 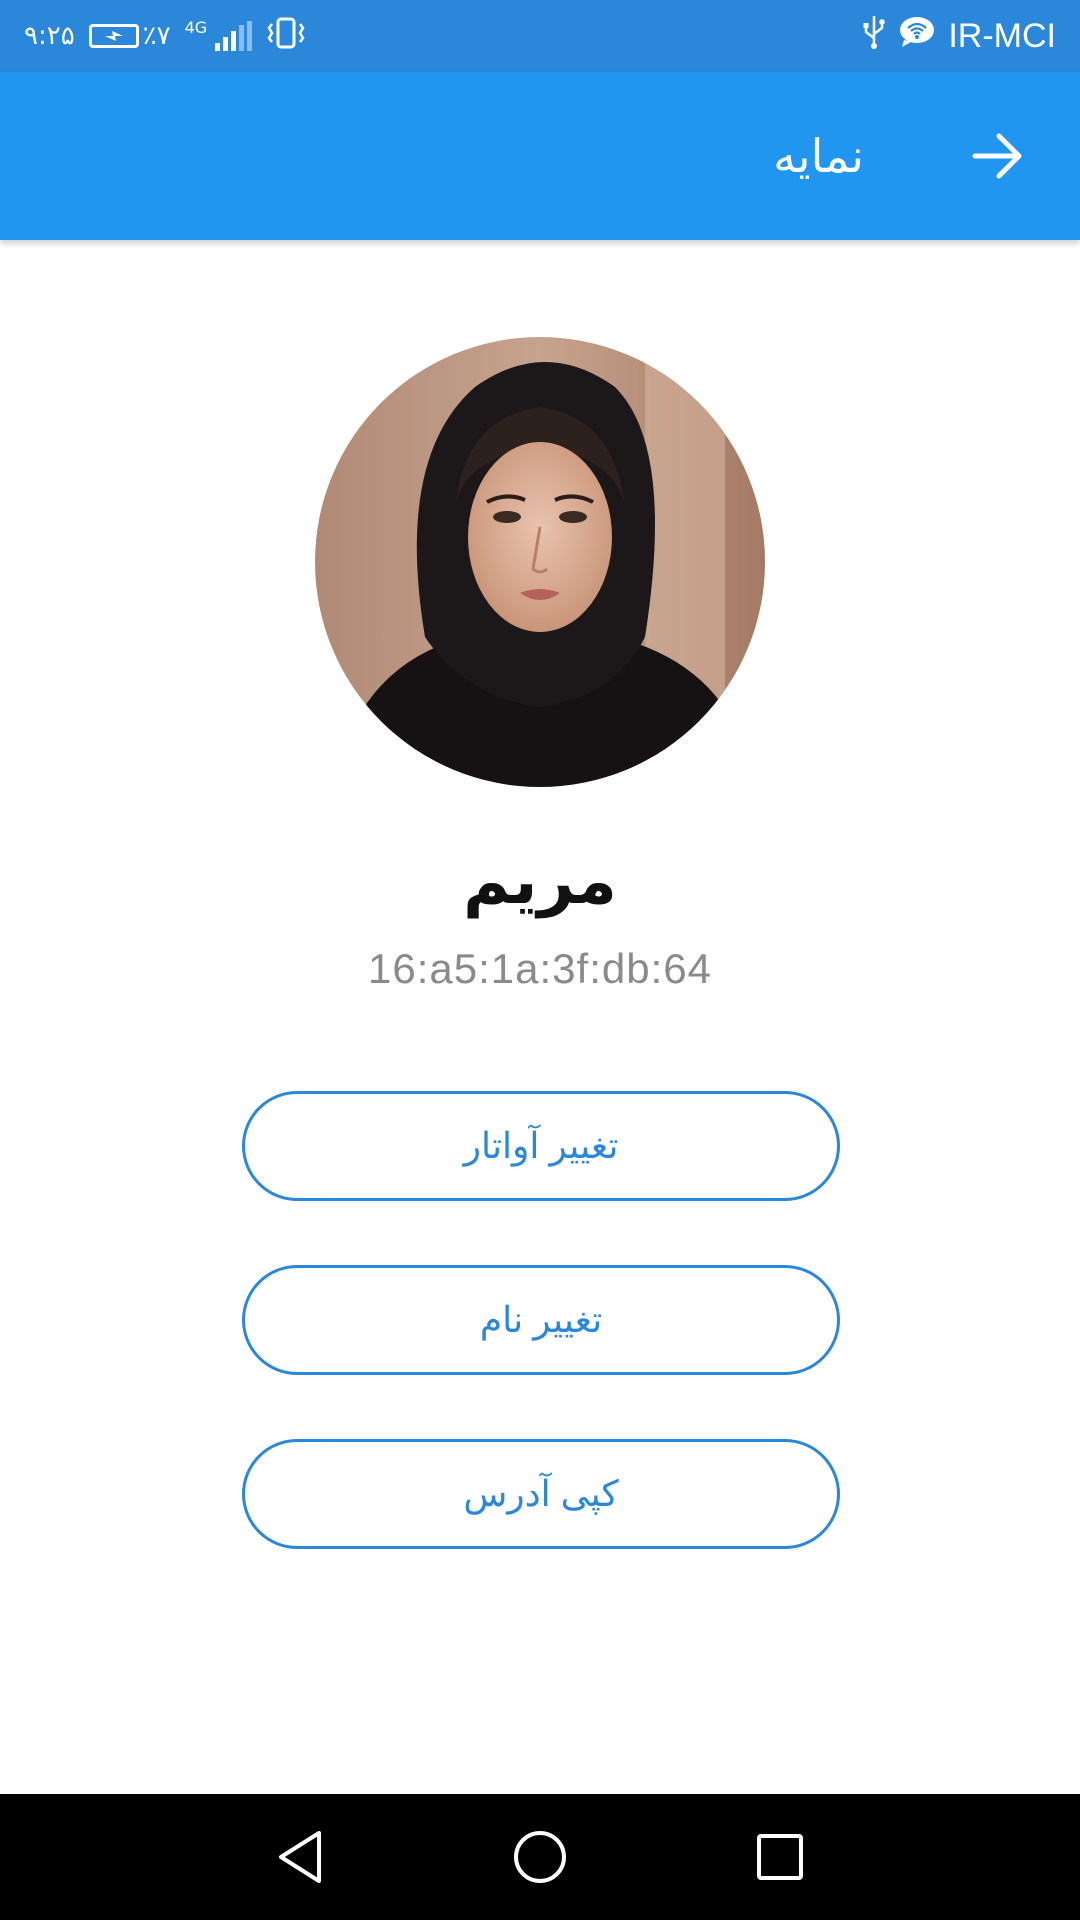 I want to click on nav-recents-button, so click(x=780, y=1857).